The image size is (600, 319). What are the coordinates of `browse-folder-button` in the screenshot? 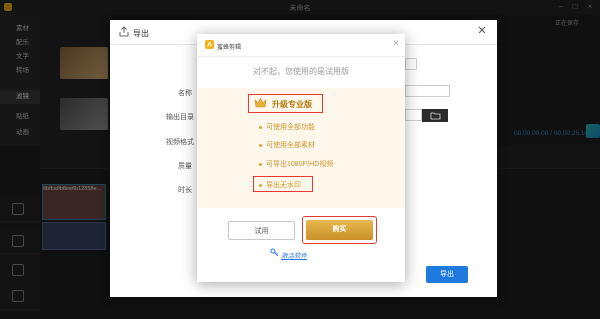 It's located at (435, 115).